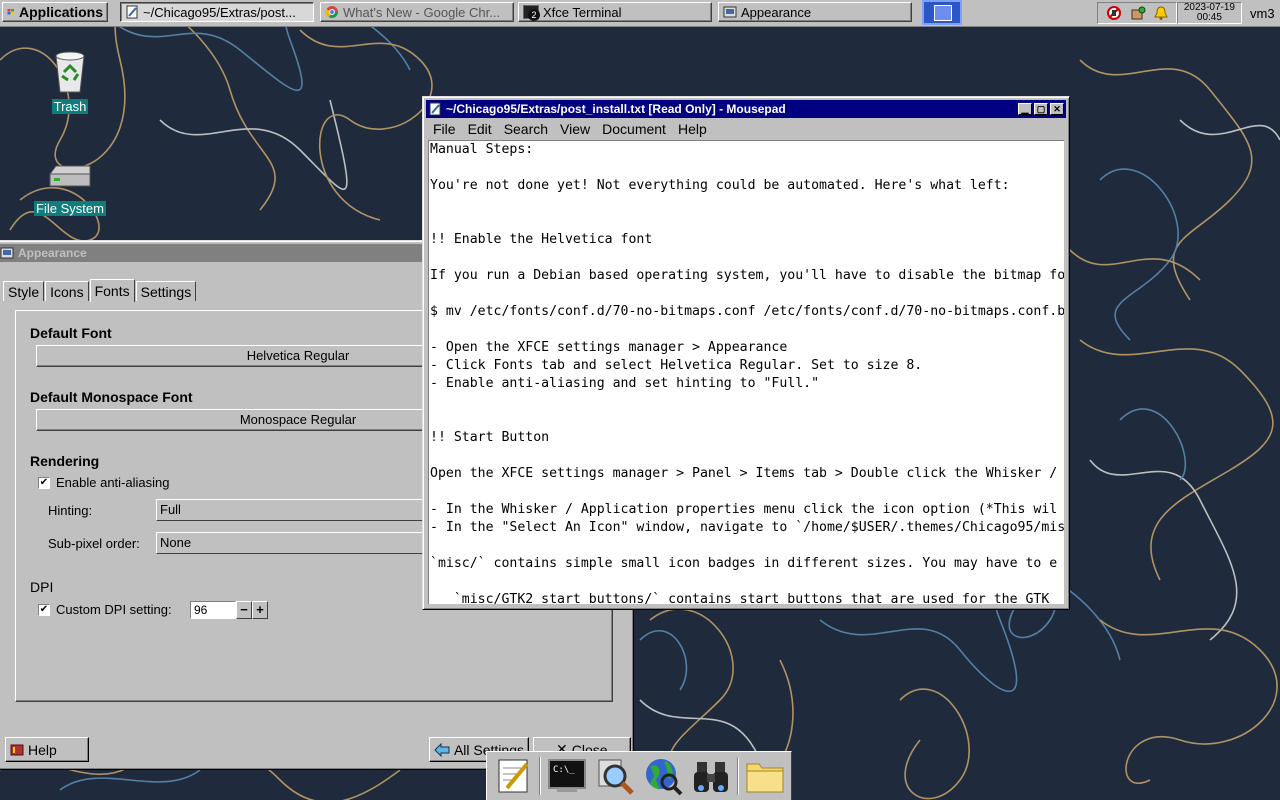 This screenshot has height=800, width=1280. Describe the element at coordinates (526, 129) in the screenshot. I see `menu-search: Search` at that location.